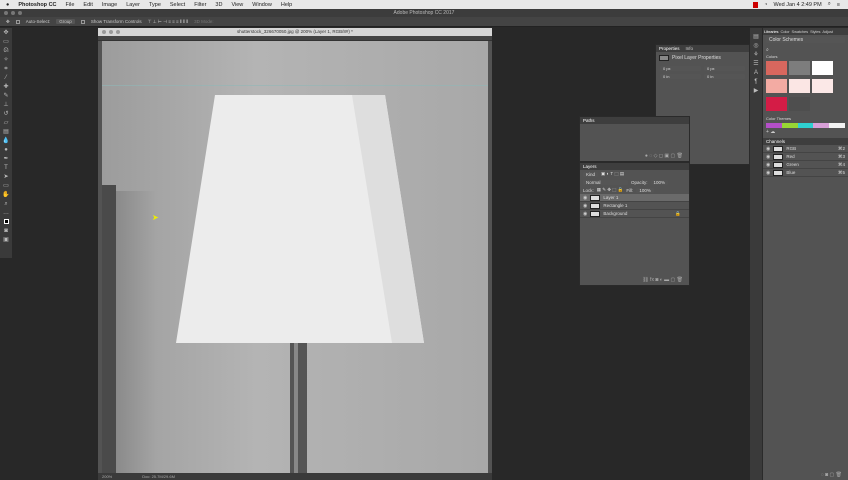 This screenshot has height=480, width=848. I want to click on menu-file: File, so click(70, 5).